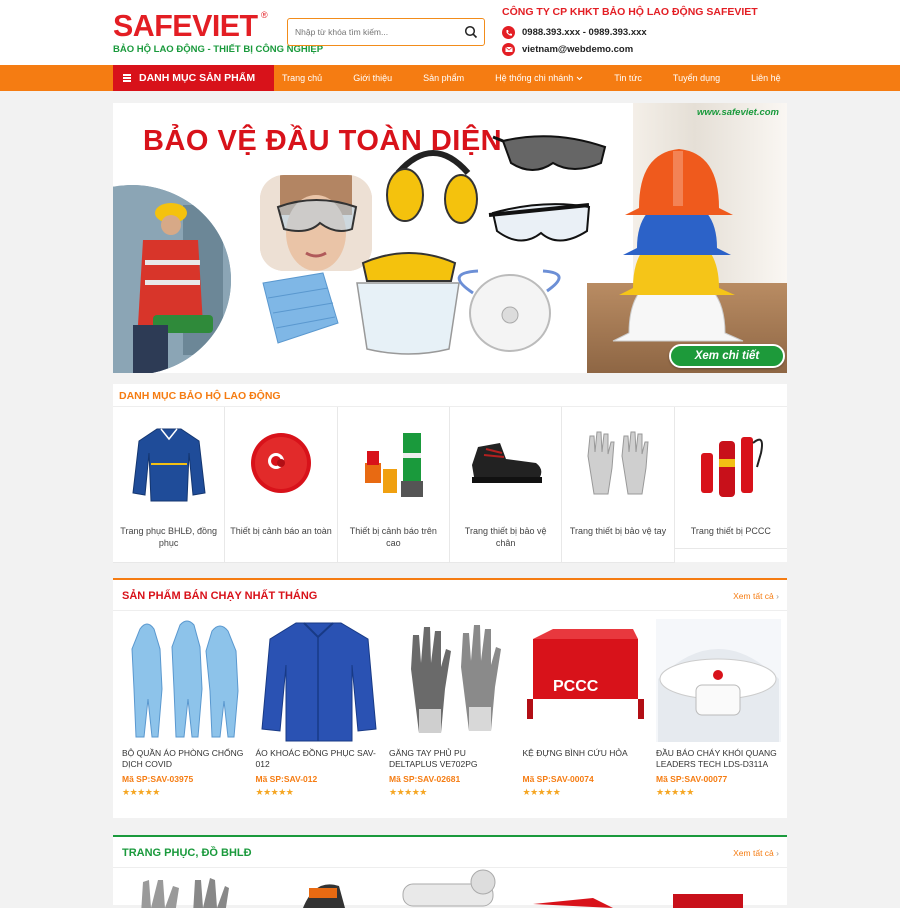  What do you see at coordinates (549, 153) in the screenshot?
I see `safety-glasses-dark-graphic` at bounding box center [549, 153].